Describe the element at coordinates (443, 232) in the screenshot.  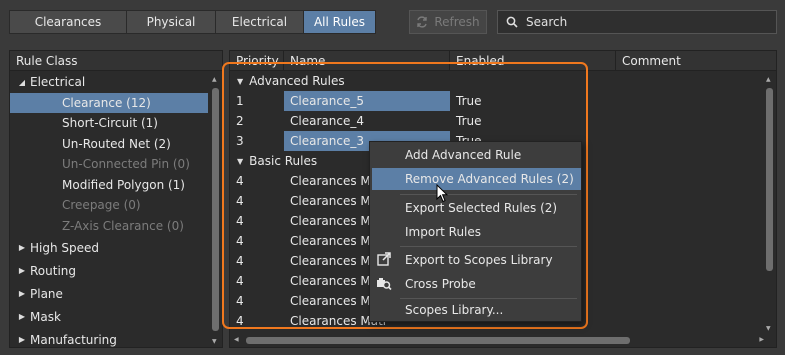
I see `menu-item-label: Import Rules` at that location.